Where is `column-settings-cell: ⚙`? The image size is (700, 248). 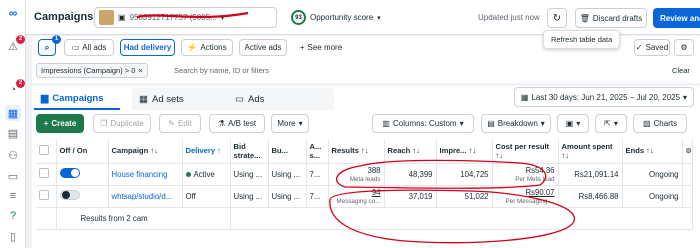 column-settings-cell: ⚙ is located at coordinates (687, 151).